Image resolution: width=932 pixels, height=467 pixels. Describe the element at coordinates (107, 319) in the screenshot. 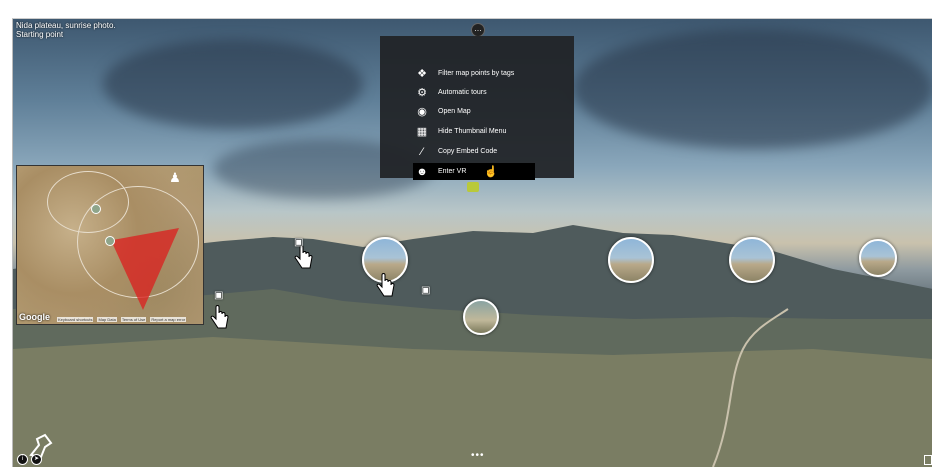

I see `map-attribution-item: Map Data` at that location.